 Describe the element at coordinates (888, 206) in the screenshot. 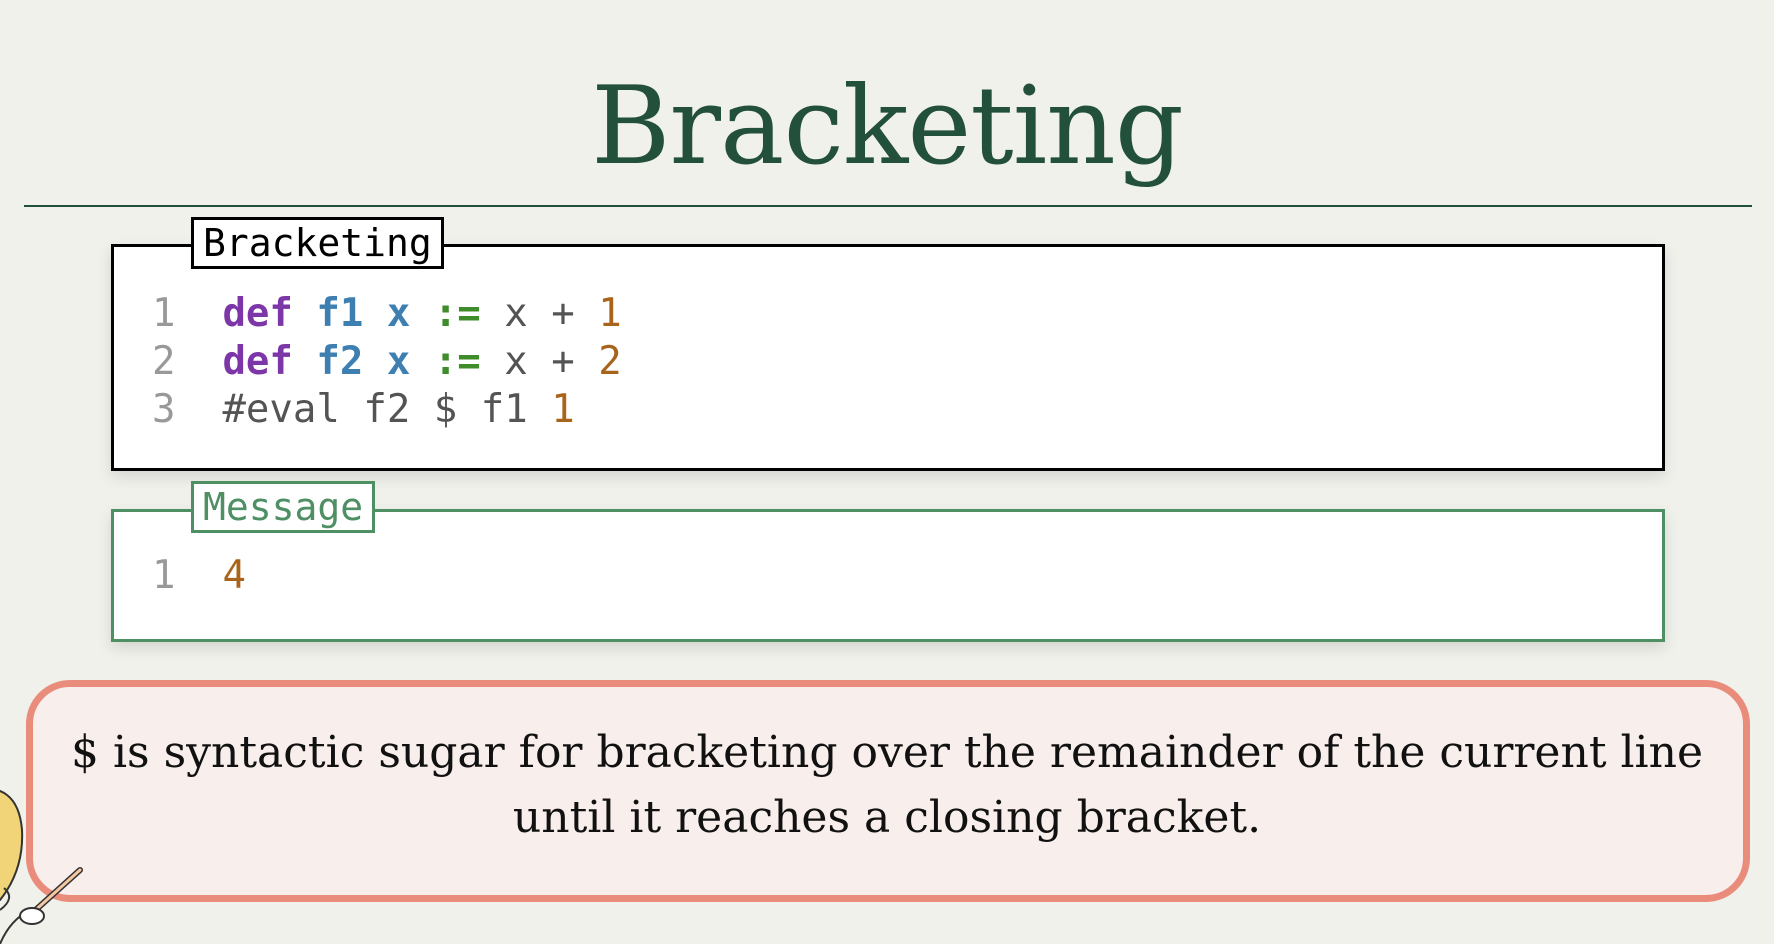

I see `title-divider` at that location.